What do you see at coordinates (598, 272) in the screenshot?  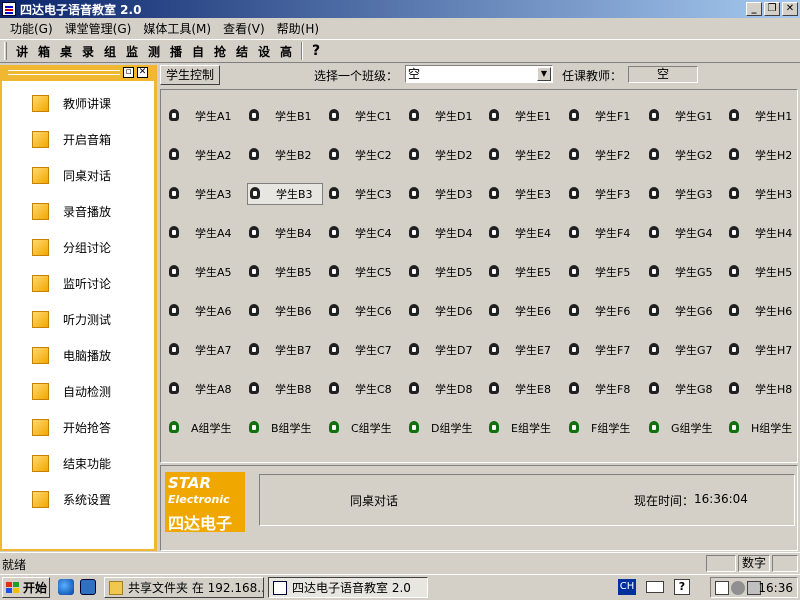 I see `student-seat: 学生F5` at bounding box center [598, 272].